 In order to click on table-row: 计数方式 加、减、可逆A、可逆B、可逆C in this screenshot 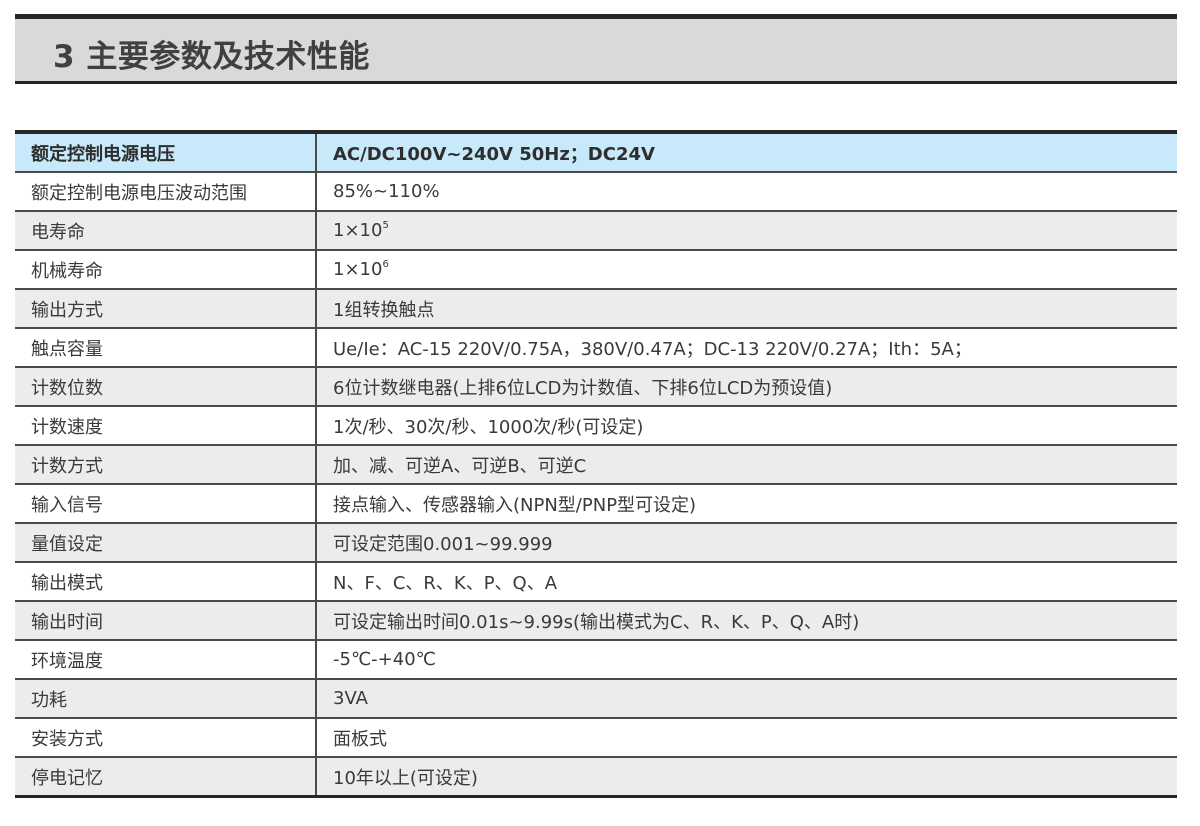, I will do `click(596, 464)`.